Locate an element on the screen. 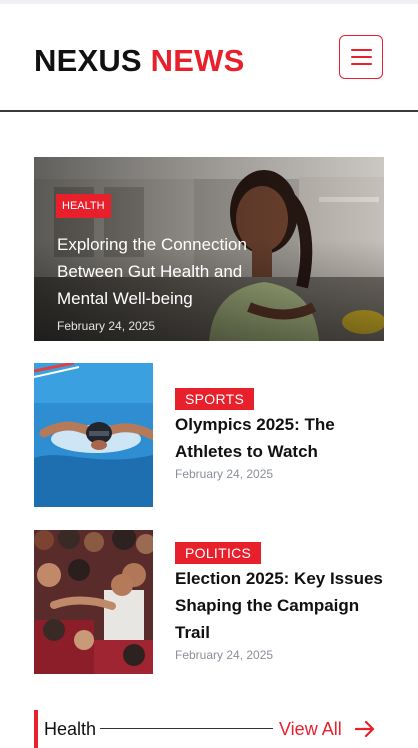 Image resolution: width=418 pixels, height=748 pixels. article-date-sports: February 24, 2025 is located at coordinates (224, 474).